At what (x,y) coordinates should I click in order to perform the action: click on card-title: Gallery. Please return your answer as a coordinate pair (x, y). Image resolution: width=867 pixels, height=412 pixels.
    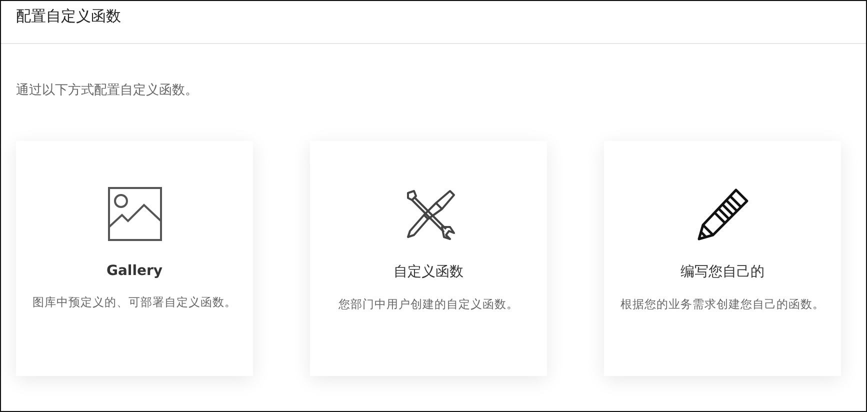
    Looking at the image, I should click on (134, 271).